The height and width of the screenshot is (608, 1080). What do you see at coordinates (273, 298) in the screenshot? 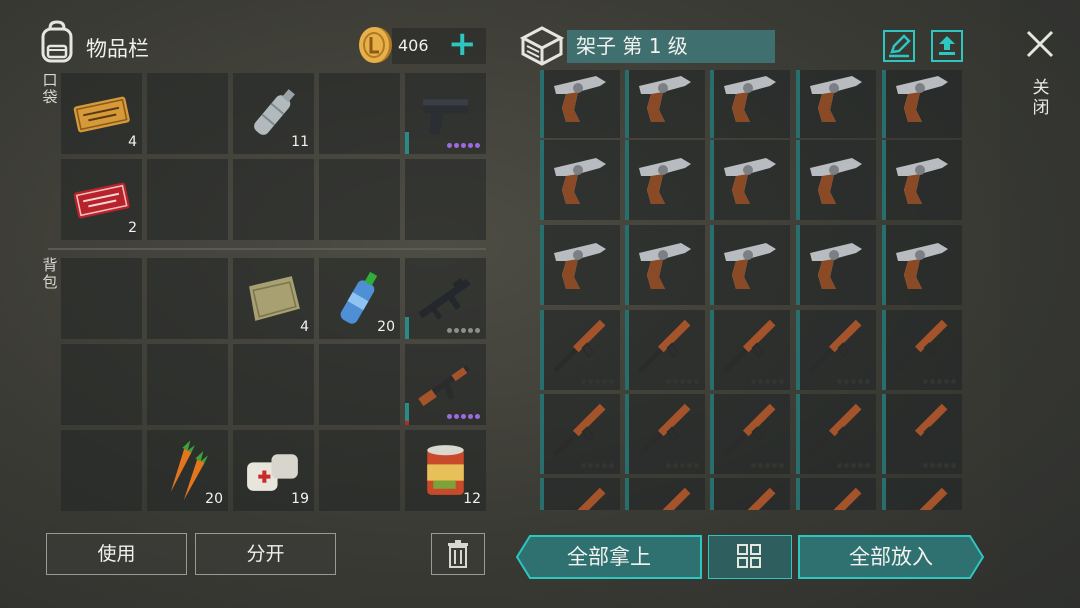
I see `backpack-slot: 4` at bounding box center [273, 298].